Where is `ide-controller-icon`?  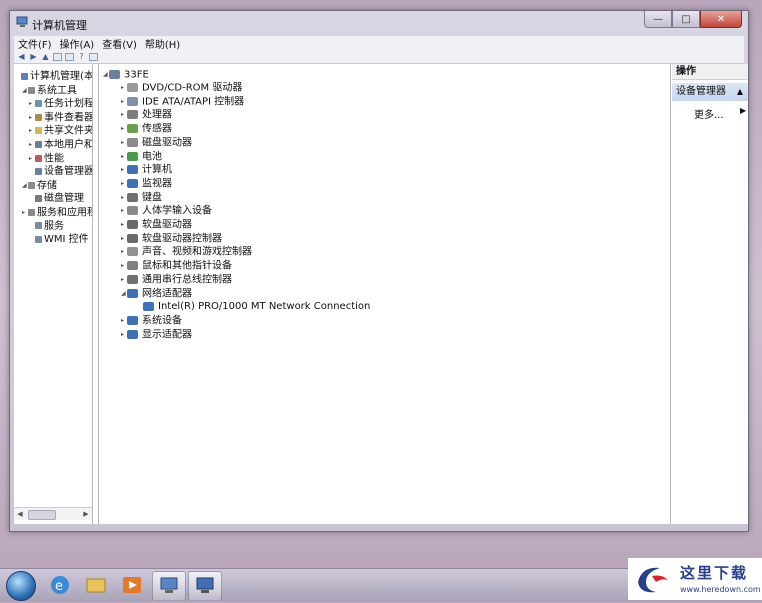 ide-controller-icon is located at coordinates (132, 101).